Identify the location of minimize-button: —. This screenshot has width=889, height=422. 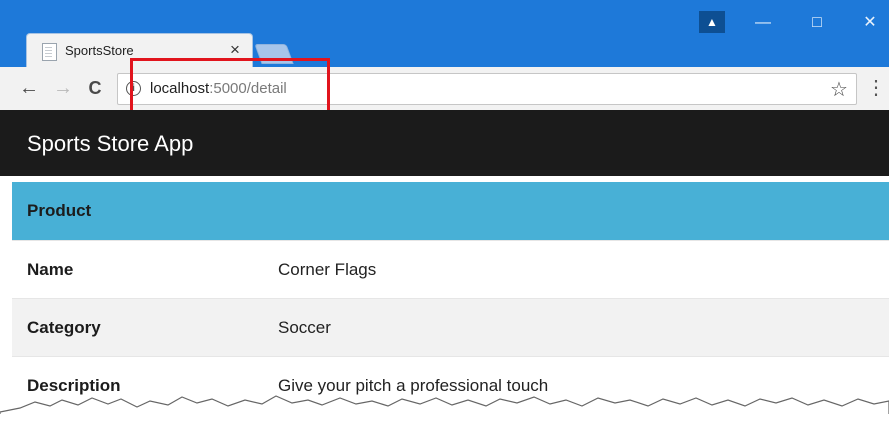
(763, 23).